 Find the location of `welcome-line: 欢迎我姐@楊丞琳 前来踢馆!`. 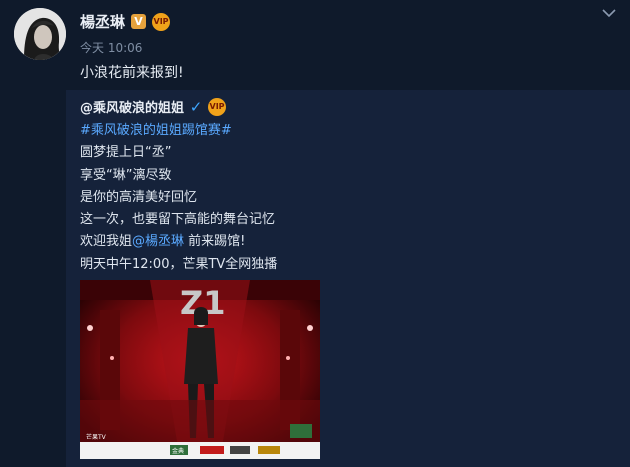

welcome-line: 欢迎我姐@楊丞琳 前来踢馆! is located at coordinates (178, 242).